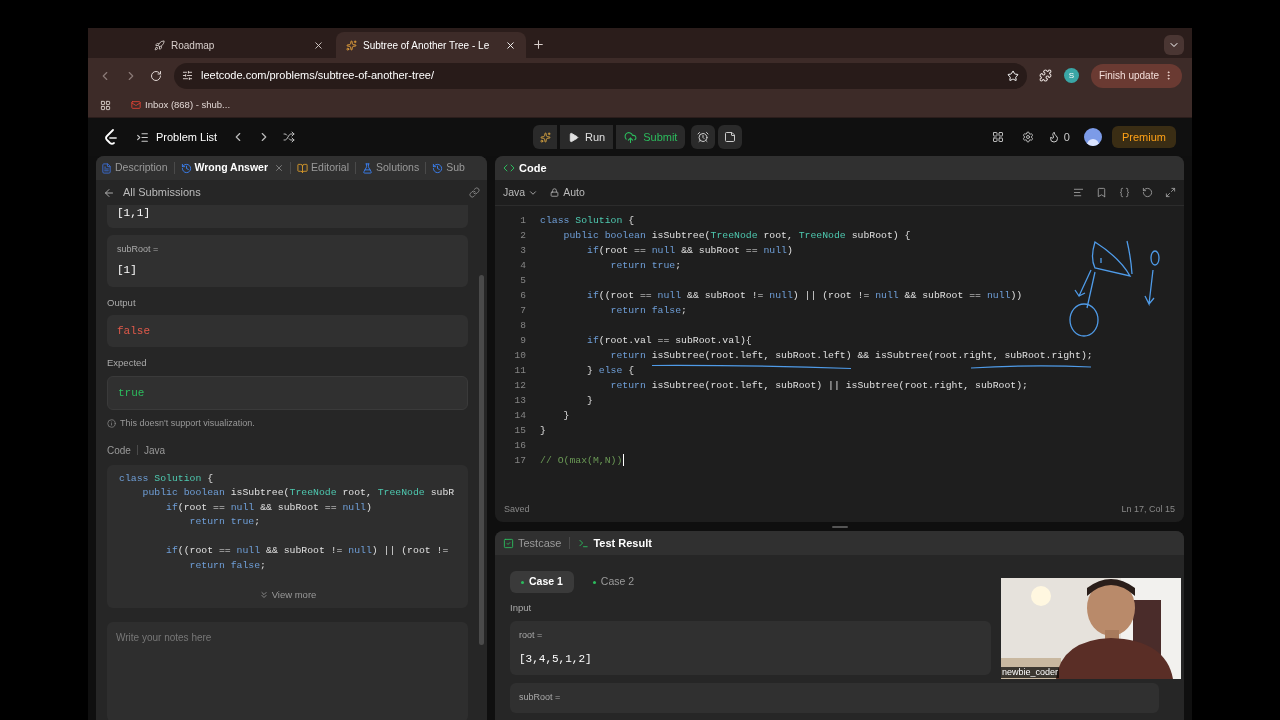 This screenshot has width=1280, height=720. What do you see at coordinates (134, 168) in the screenshot?
I see `panel-tab: Description` at bounding box center [134, 168].